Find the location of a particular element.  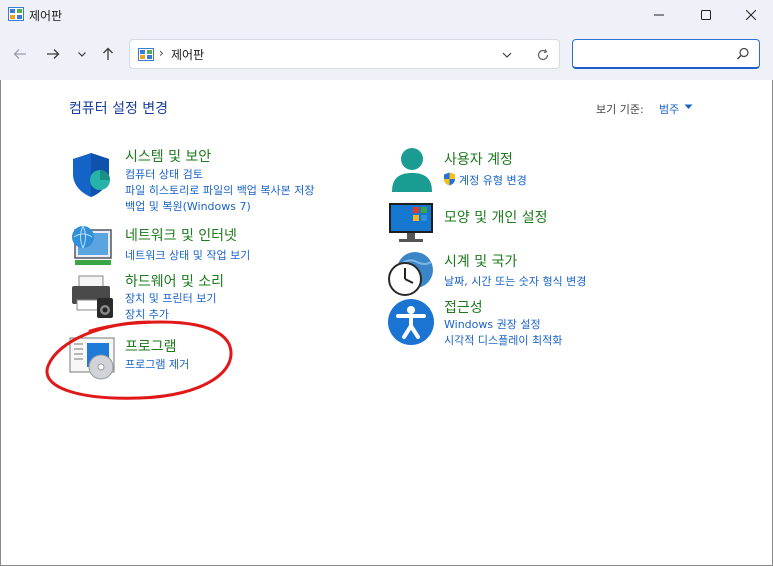

link-devices-printers: 장치 및 프린터 보기 is located at coordinates (170, 298).